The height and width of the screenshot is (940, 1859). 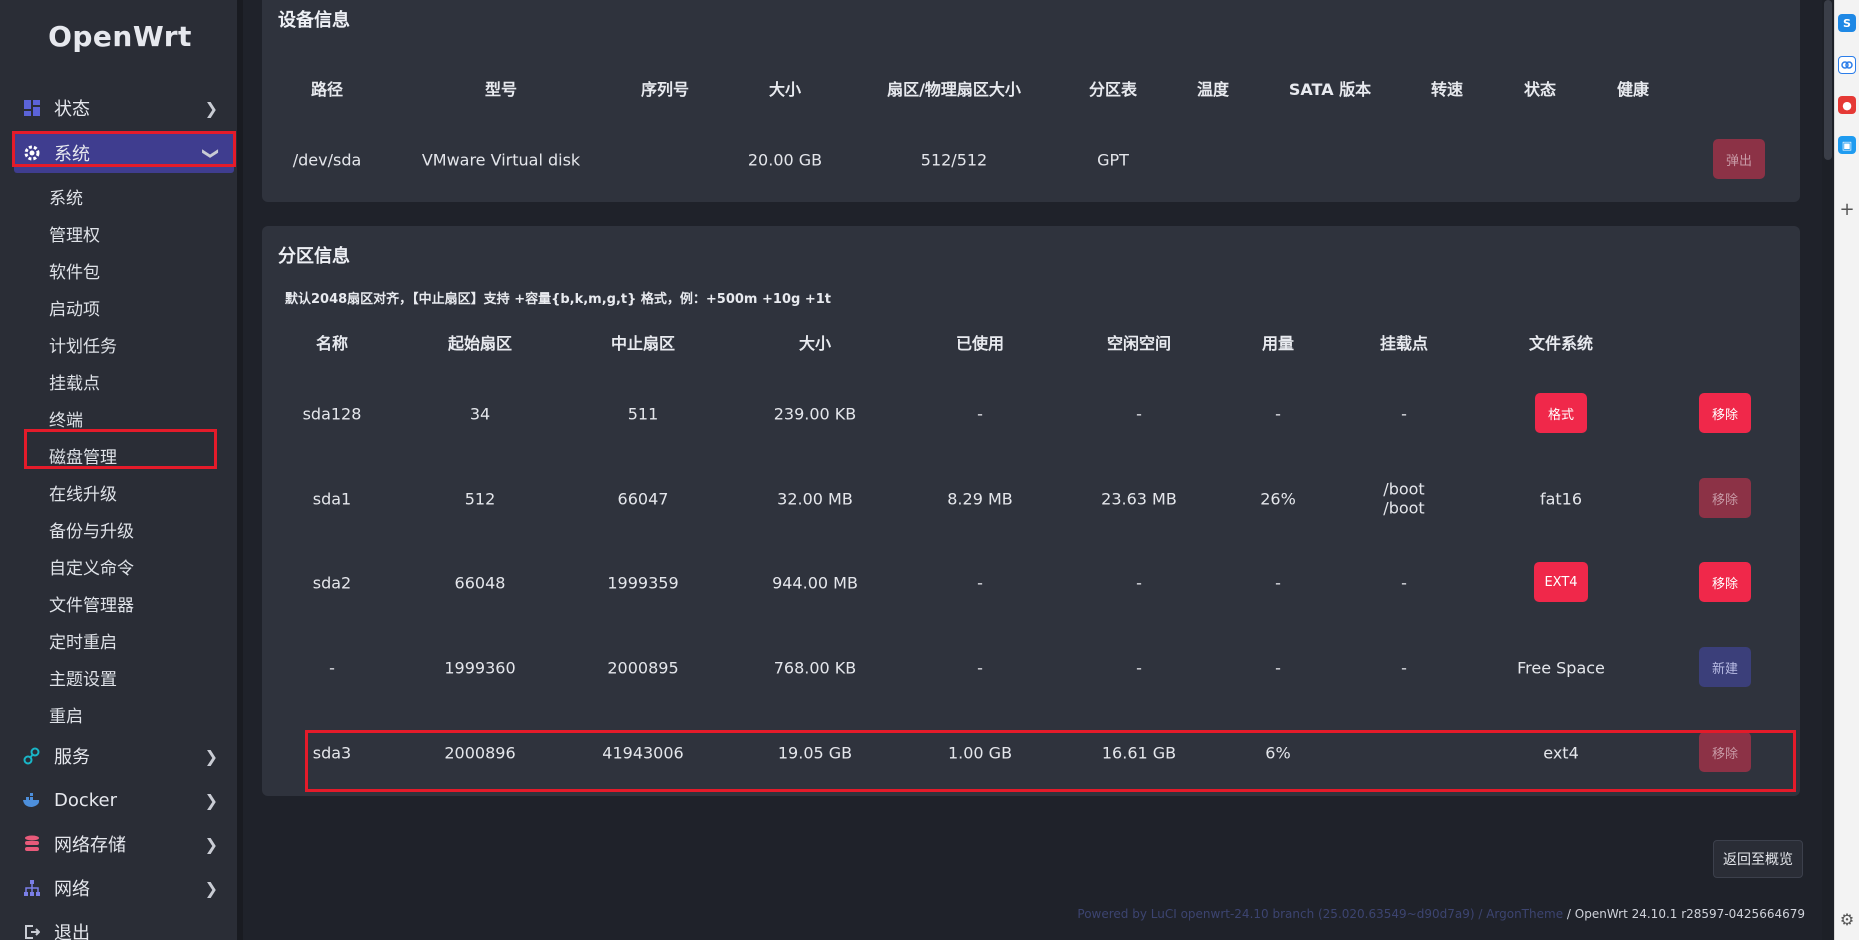 I want to click on header-sector: 扇区/物理扇区大小, so click(x=954, y=89).